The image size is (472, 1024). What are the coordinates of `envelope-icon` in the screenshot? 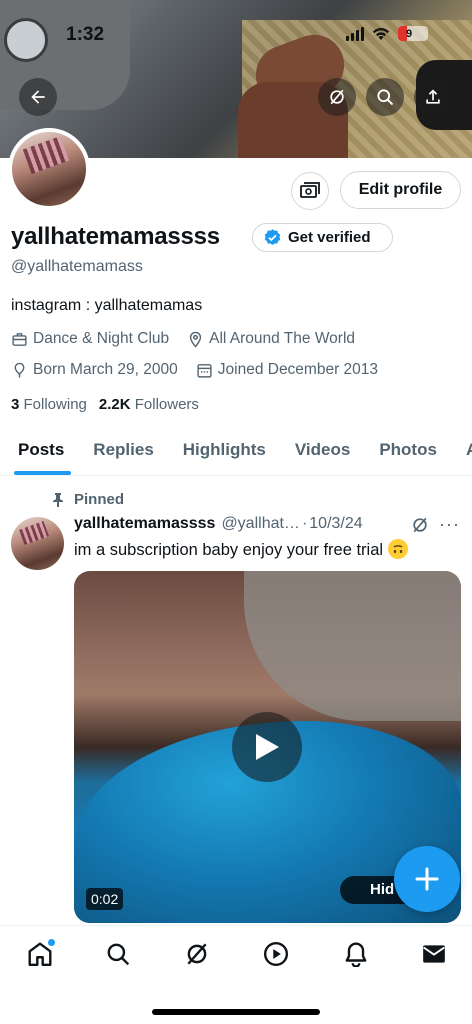 It's located at (434, 954).